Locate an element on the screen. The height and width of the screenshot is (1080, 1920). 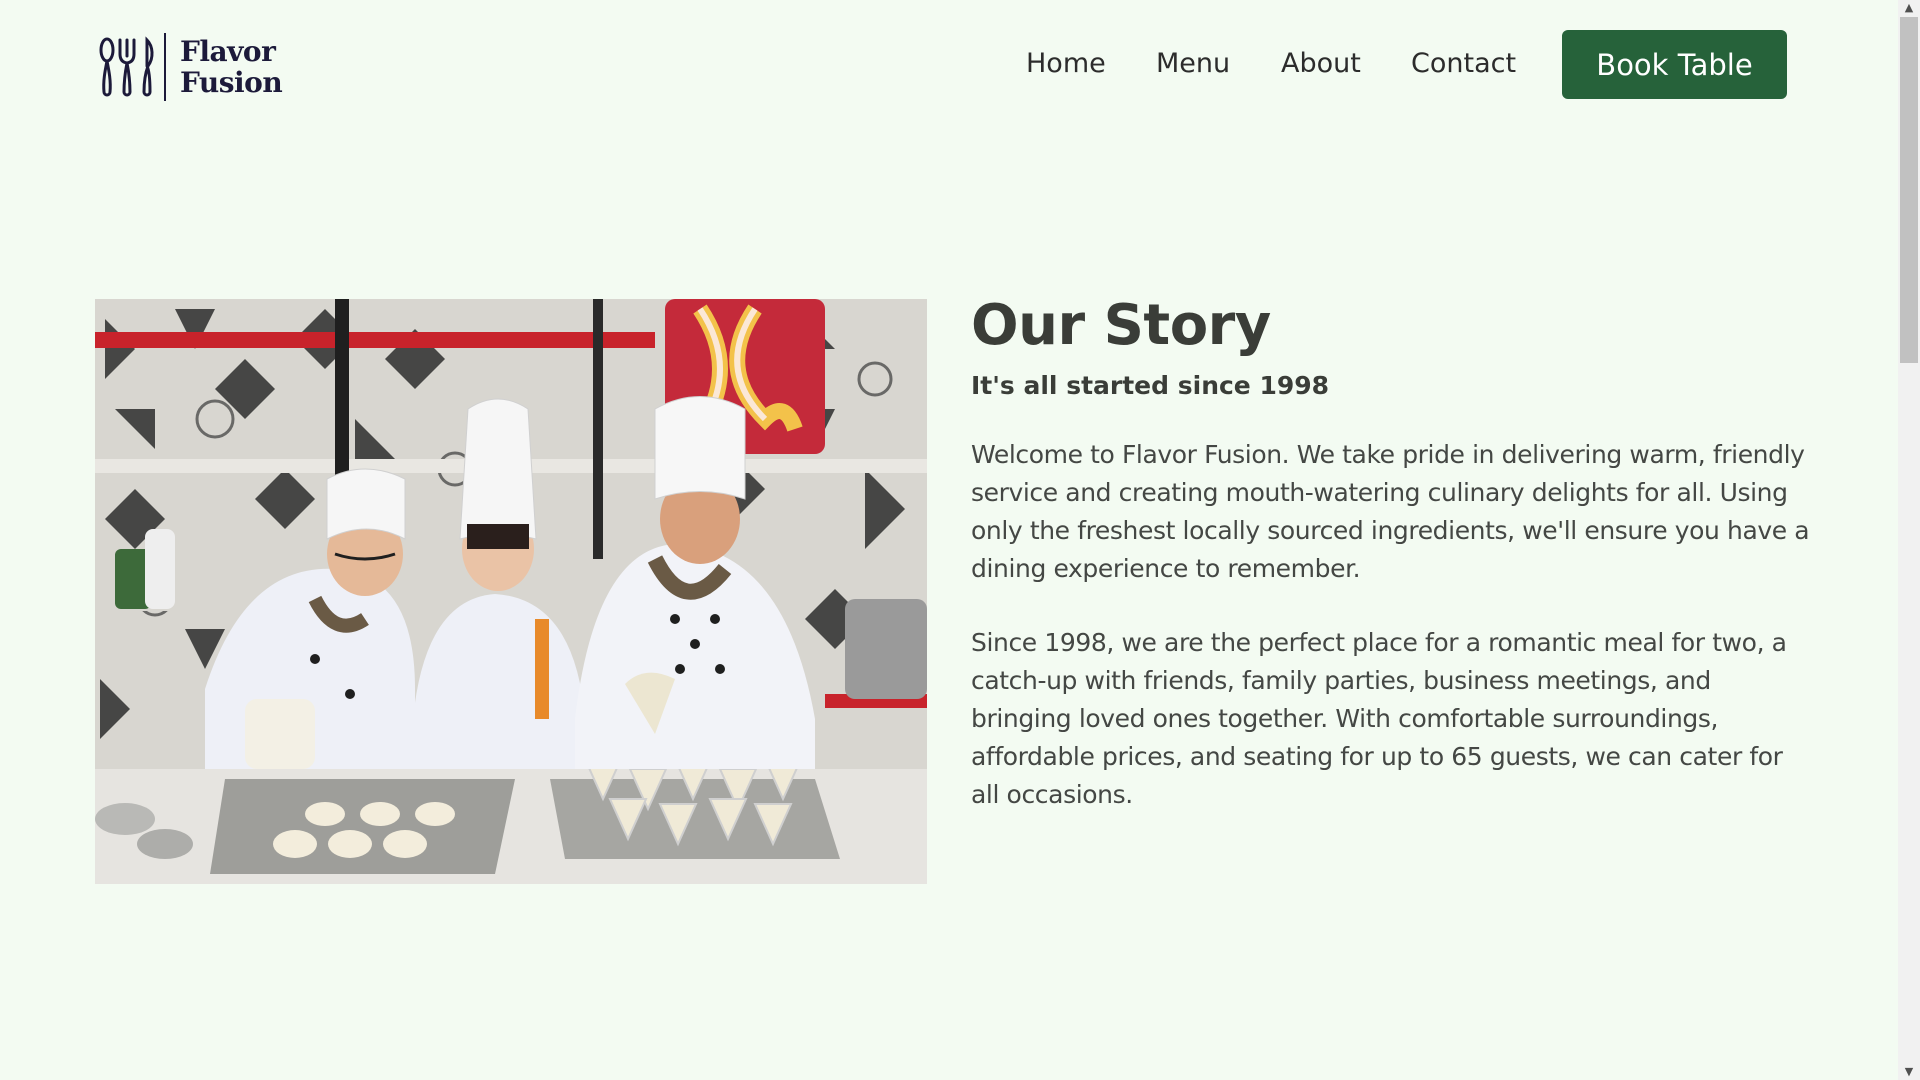
scroll-down-arrow-icon: ▼ is located at coordinates (1909, 1072).